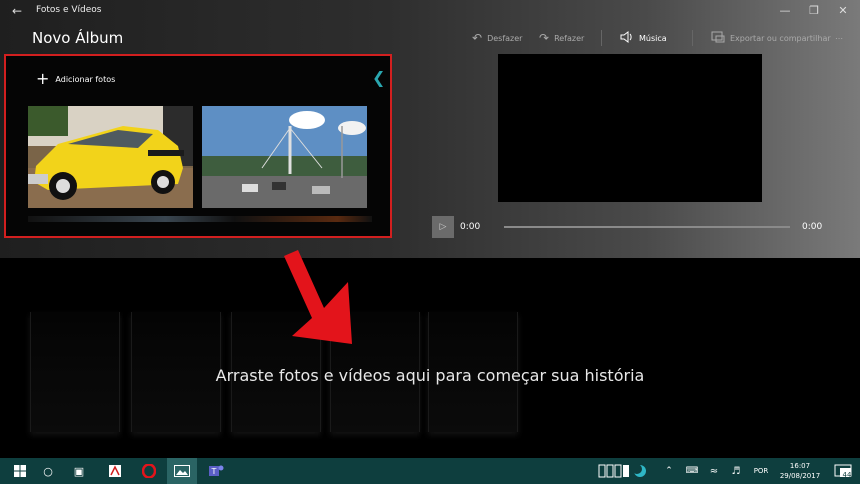 The image size is (860, 484). Describe the element at coordinates (430, 471) in the screenshot. I see `taskbar: ○ ▣ T ⌃ ⌨ ≈ ♬ POR 16:07 29/08/2017 44` at that location.